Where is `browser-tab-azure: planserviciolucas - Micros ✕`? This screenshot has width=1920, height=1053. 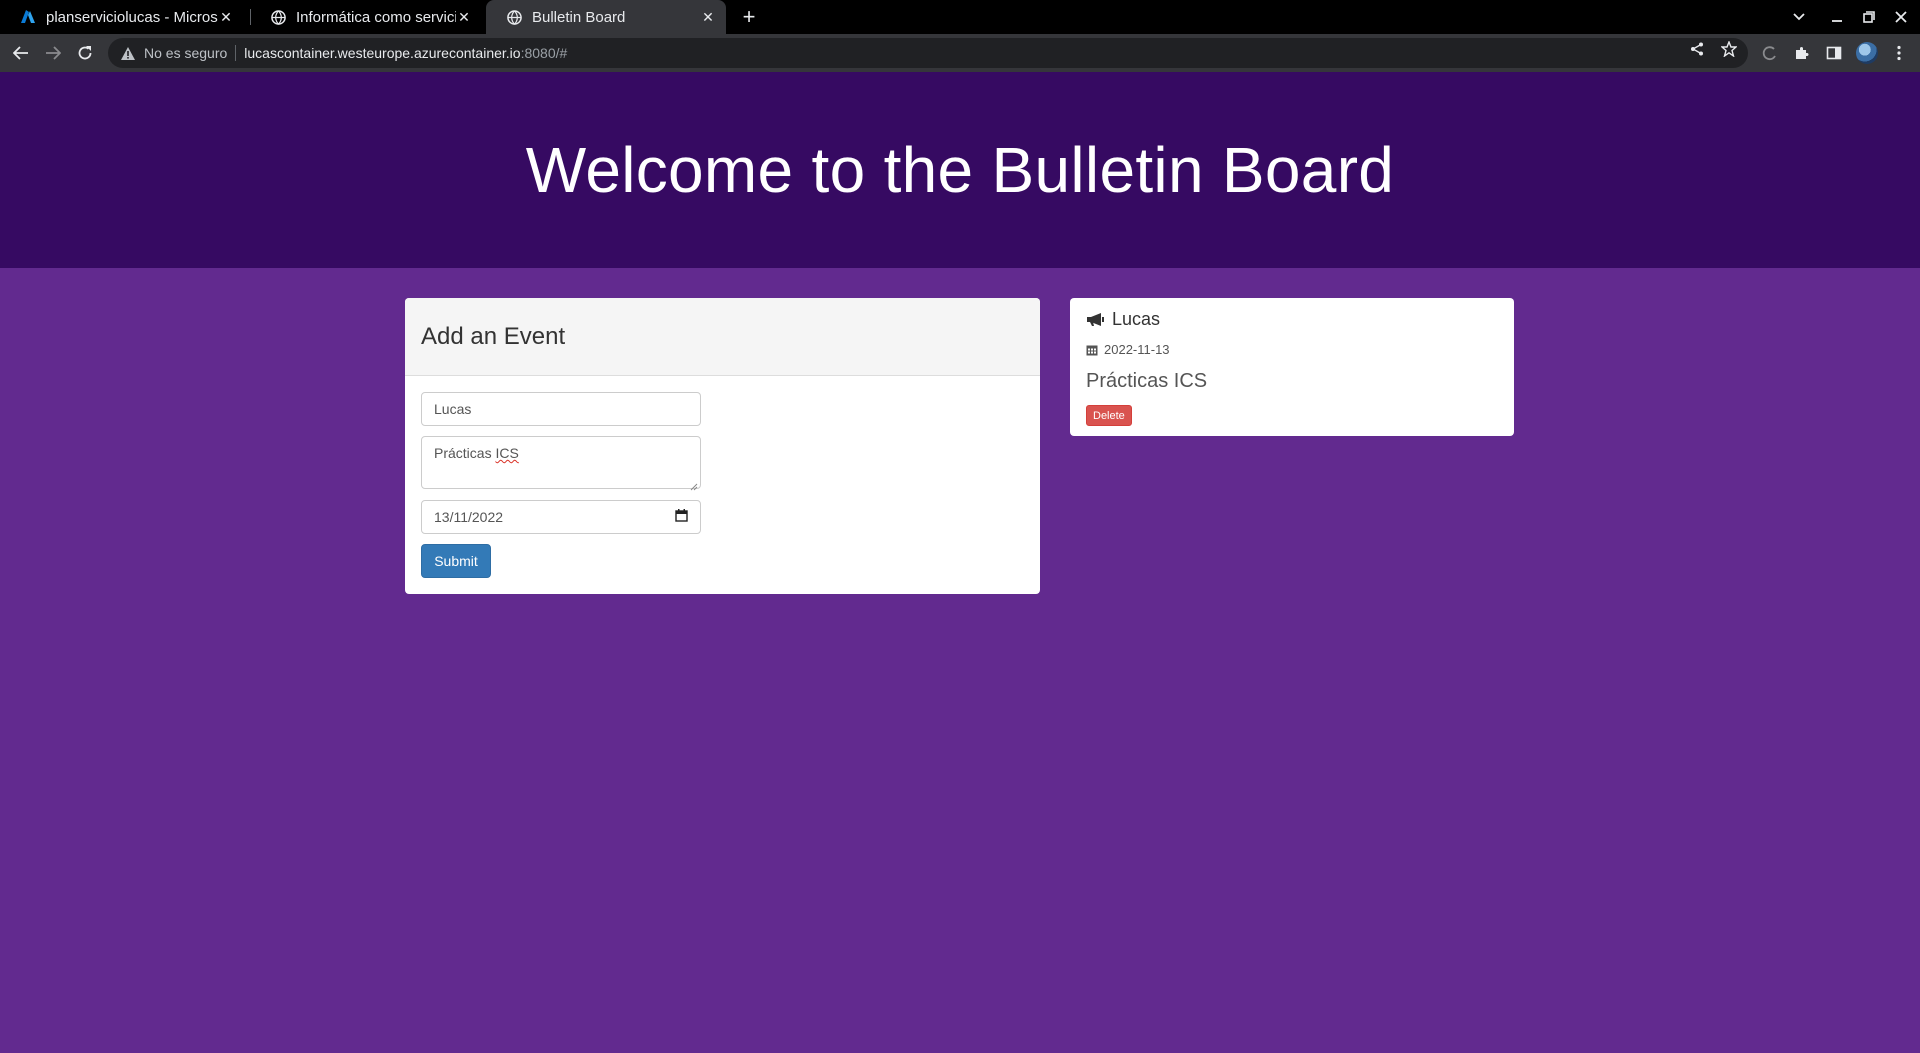
browser-tab-azure: planserviciolucas - Micros ✕ is located at coordinates (122, 17).